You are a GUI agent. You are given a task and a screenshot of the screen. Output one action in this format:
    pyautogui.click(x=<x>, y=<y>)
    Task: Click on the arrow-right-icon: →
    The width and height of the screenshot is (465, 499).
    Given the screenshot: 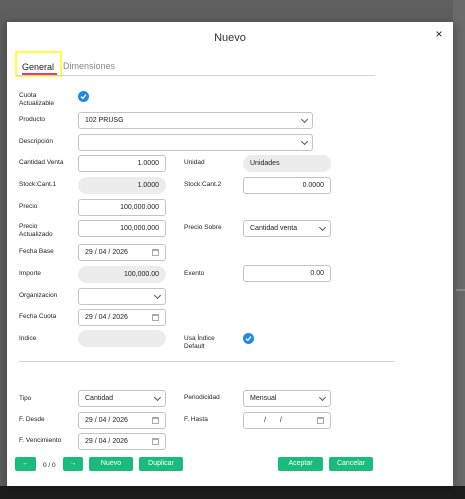 What is the action you would take?
    pyautogui.click(x=73, y=463)
    